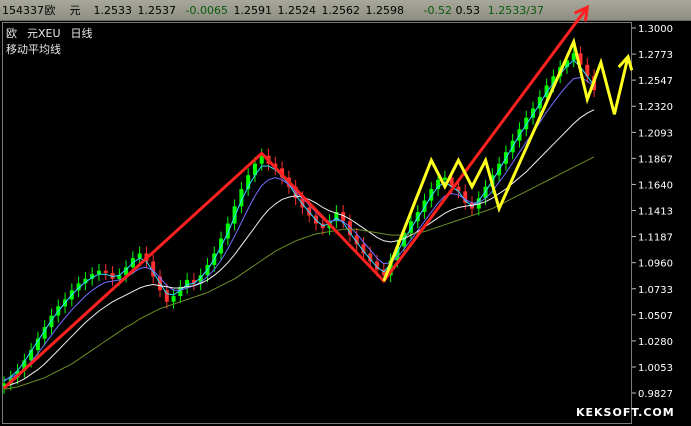  What do you see at coordinates (655, 316) in the screenshot?
I see `y-tick-label: 1.0507` at bounding box center [655, 316].